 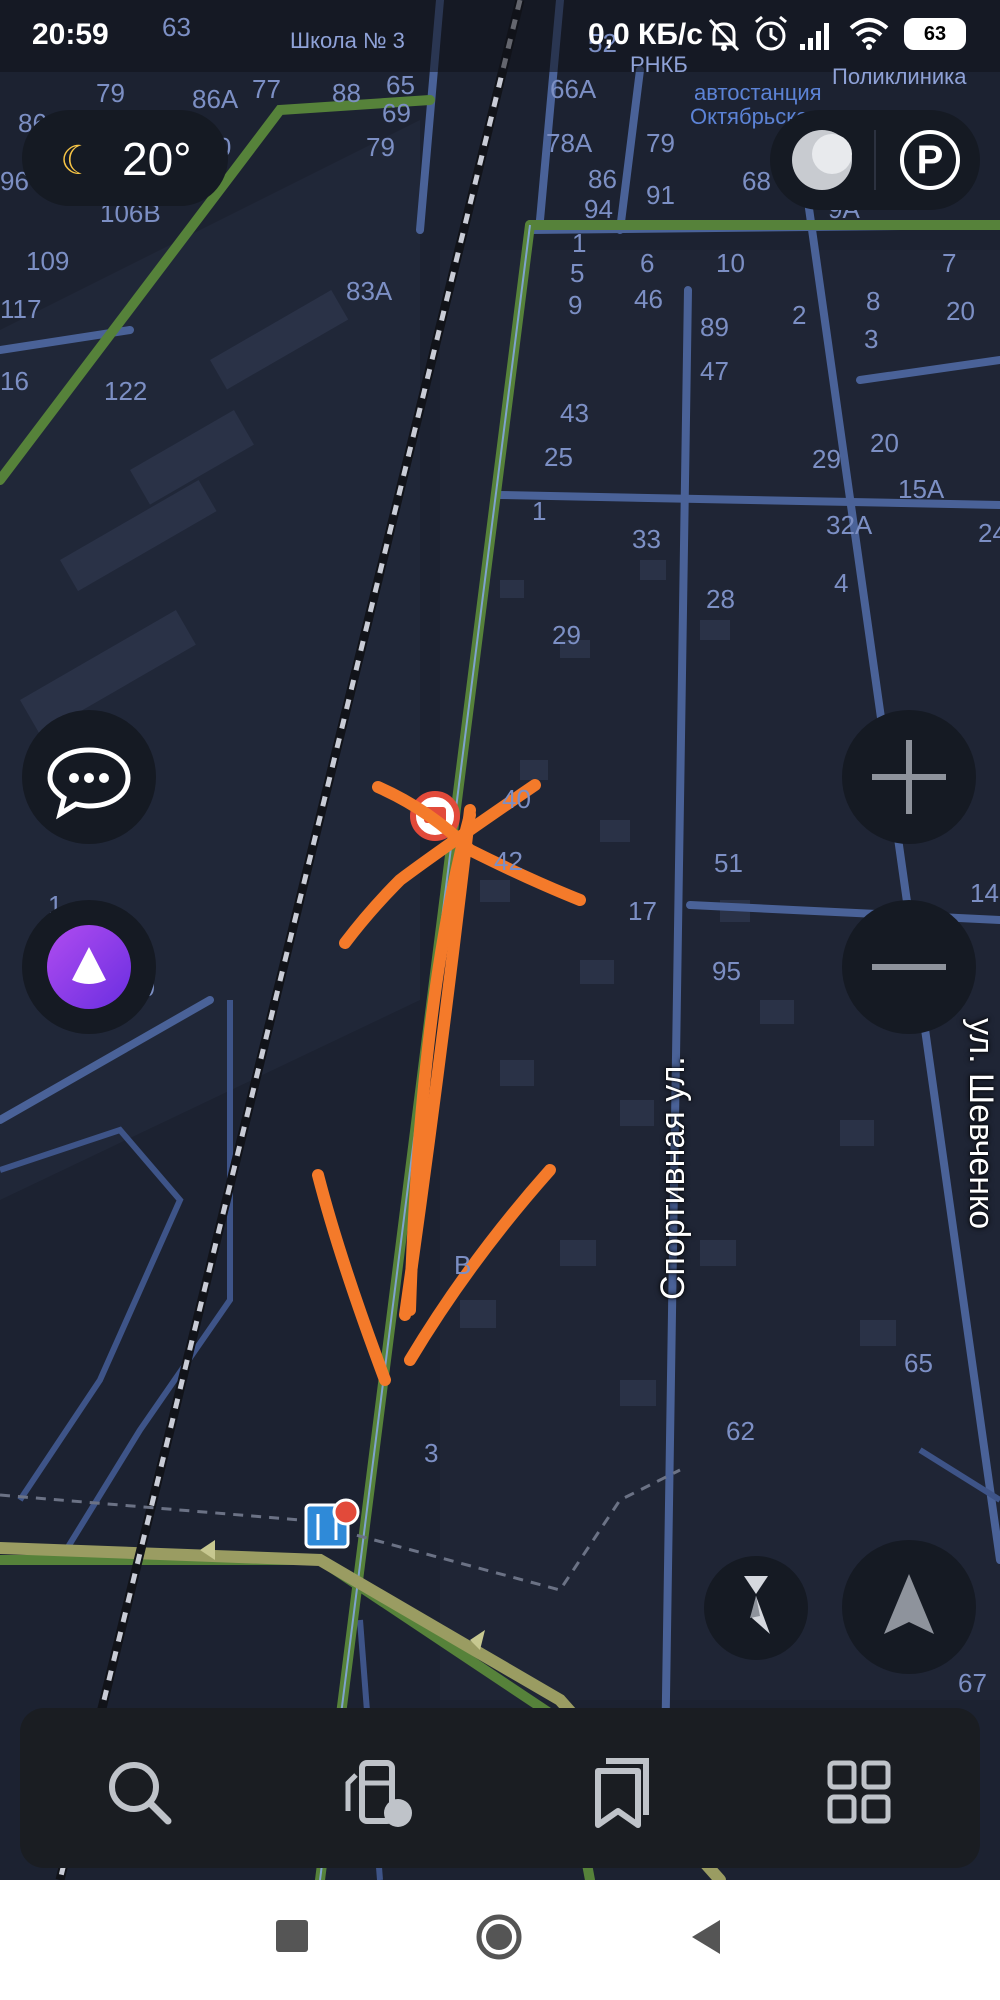 What do you see at coordinates (516, 799) in the screenshot?
I see `house-number: 40` at bounding box center [516, 799].